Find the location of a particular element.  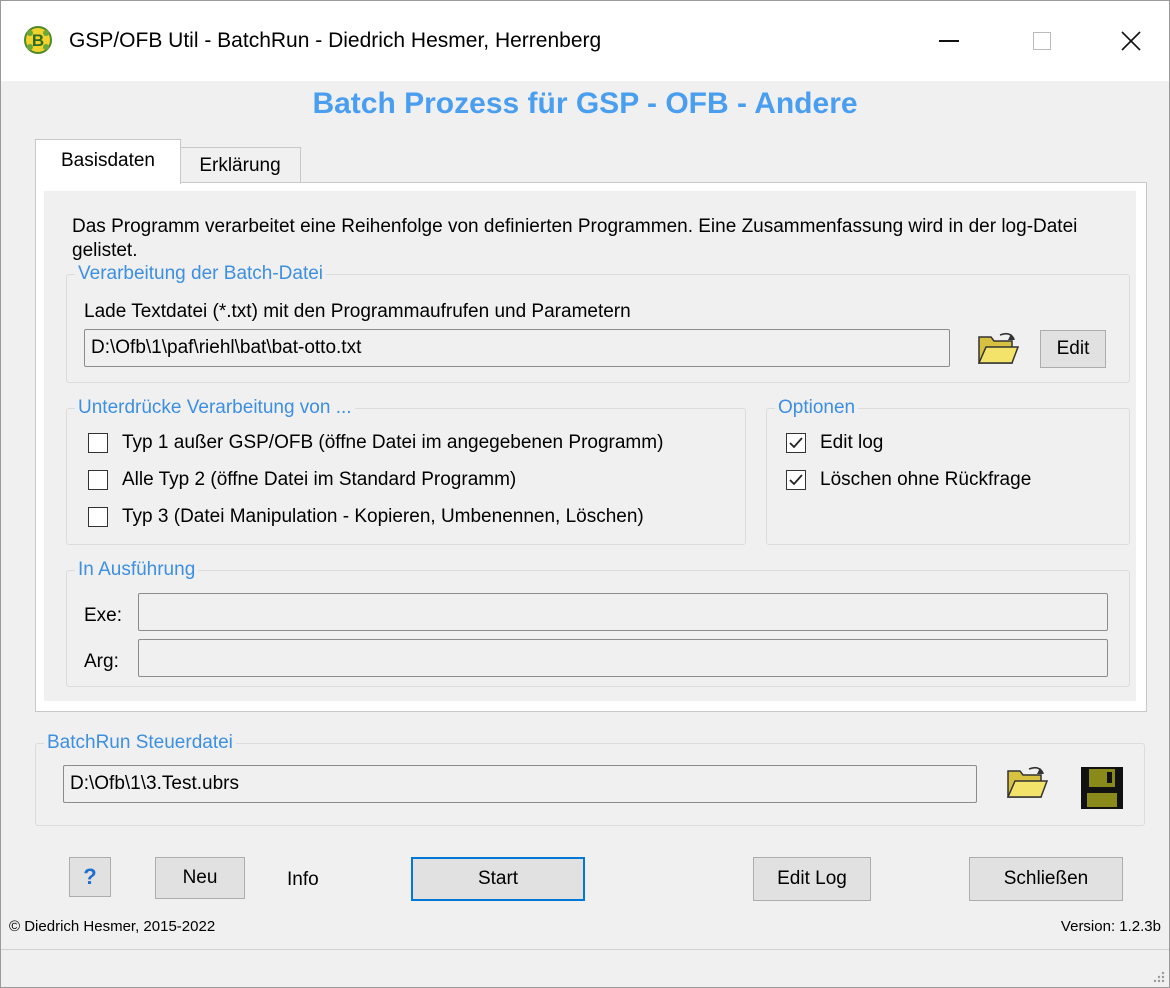

minimize-button is located at coordinates (949, 41).